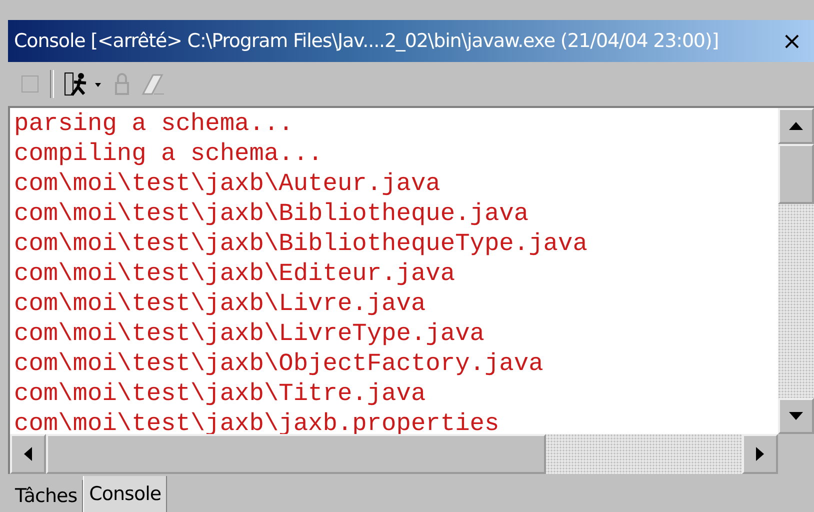 This screenshot has width=814, height=512. Describe the element at coordinates (366, 41) in the screenshot. I see `window-title: Console [<arrêté> C:\Program Files\Jav....2_02\bin\javaw.exe (21/04/04 23:00)]` at that location.